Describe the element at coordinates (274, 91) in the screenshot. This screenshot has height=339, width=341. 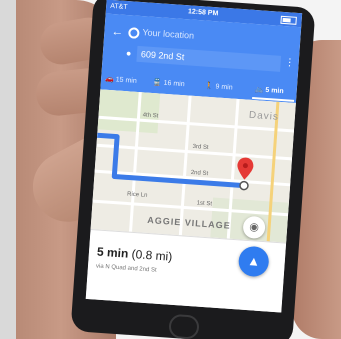
I see `tab-bike-label: 5 min` at that location.